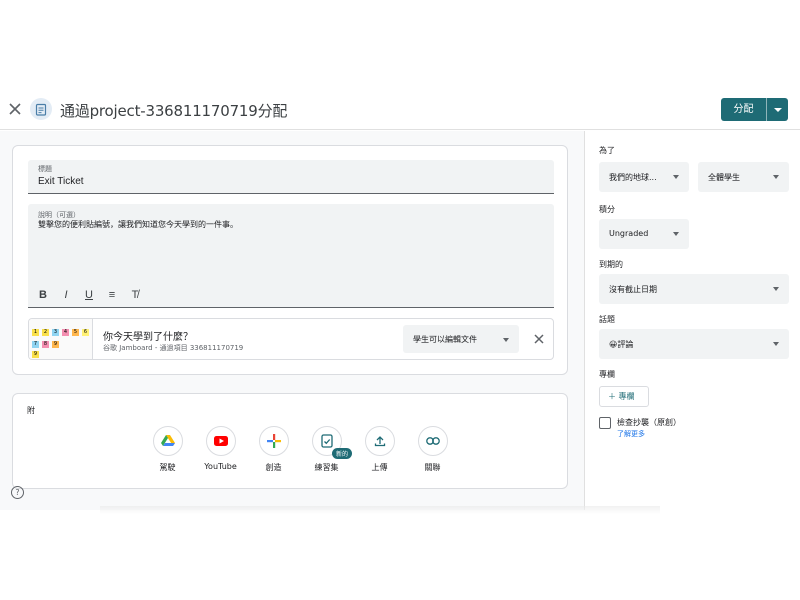 The width and height of the screenshot is (800, 600). I want to click on learn-more-link: 了解更多, so click(631, 434).